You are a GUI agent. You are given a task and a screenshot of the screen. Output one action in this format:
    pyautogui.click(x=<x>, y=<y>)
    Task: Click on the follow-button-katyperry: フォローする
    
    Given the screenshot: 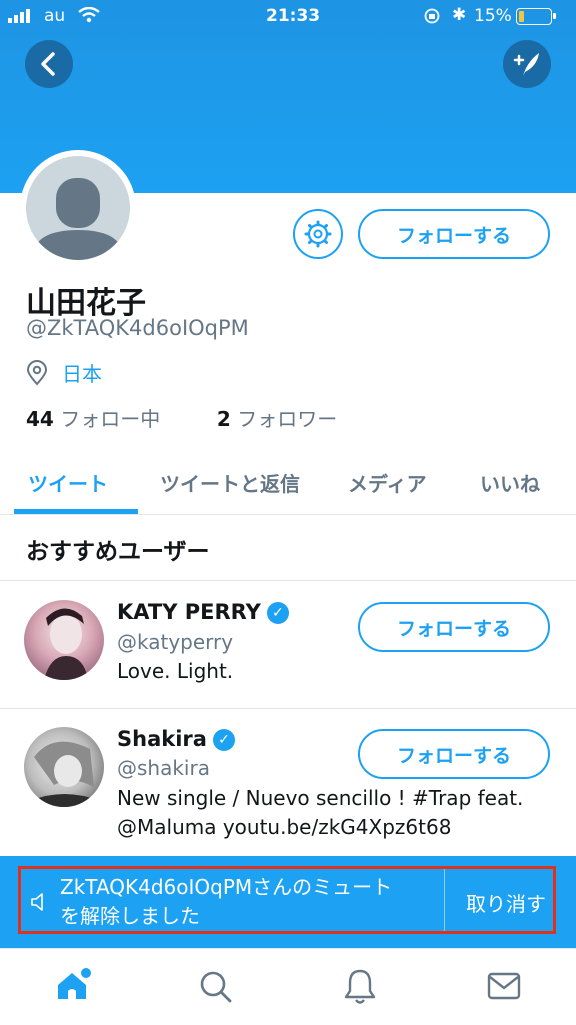 What is the action you would take?
    pyautogui.click(x=454, y=627)
    